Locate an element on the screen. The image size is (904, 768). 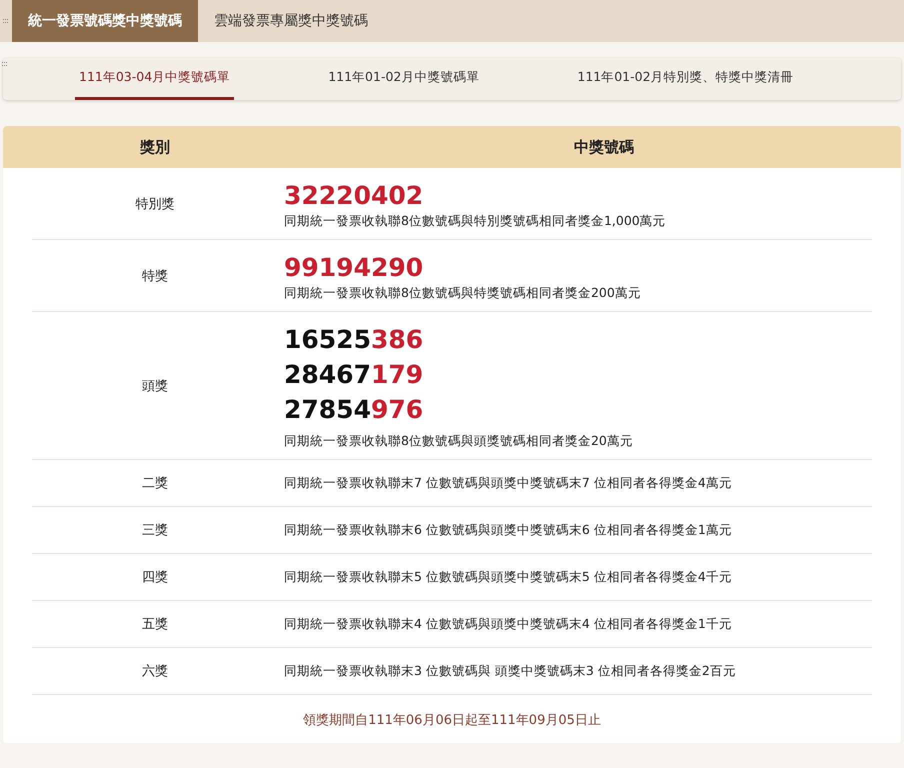
prize-name: 特獎 is located at coordinates (155, 276).